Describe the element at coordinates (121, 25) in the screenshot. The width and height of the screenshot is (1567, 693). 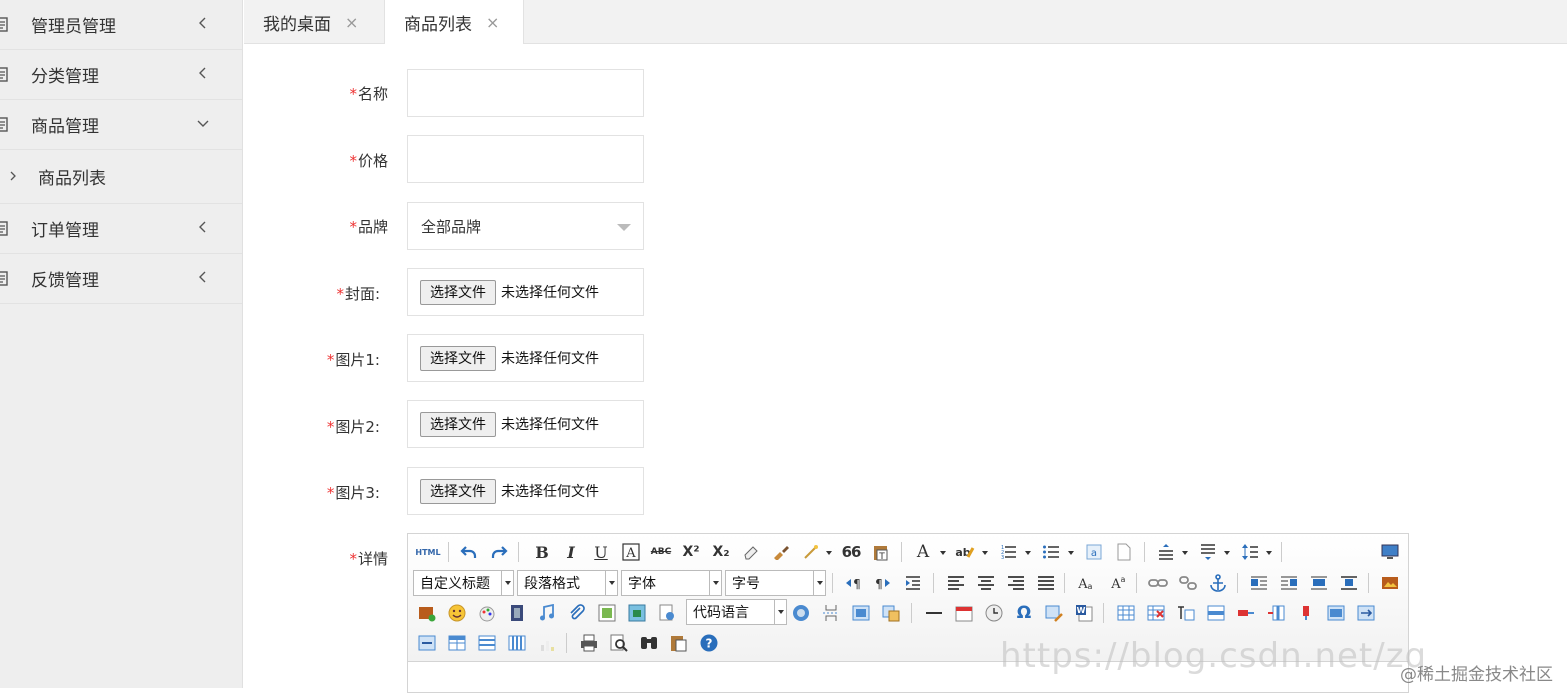
I see `sidebar-item-admin: 管理员管理` at that location.